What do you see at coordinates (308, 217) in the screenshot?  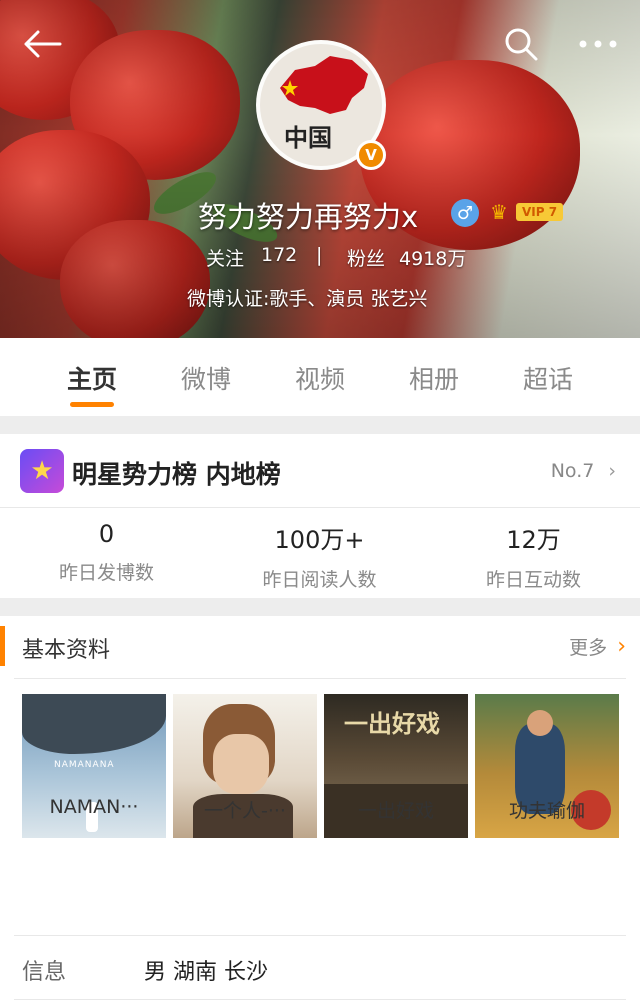 I see `user-name: 努力努力再努力x` at bounding box center [308, 217].